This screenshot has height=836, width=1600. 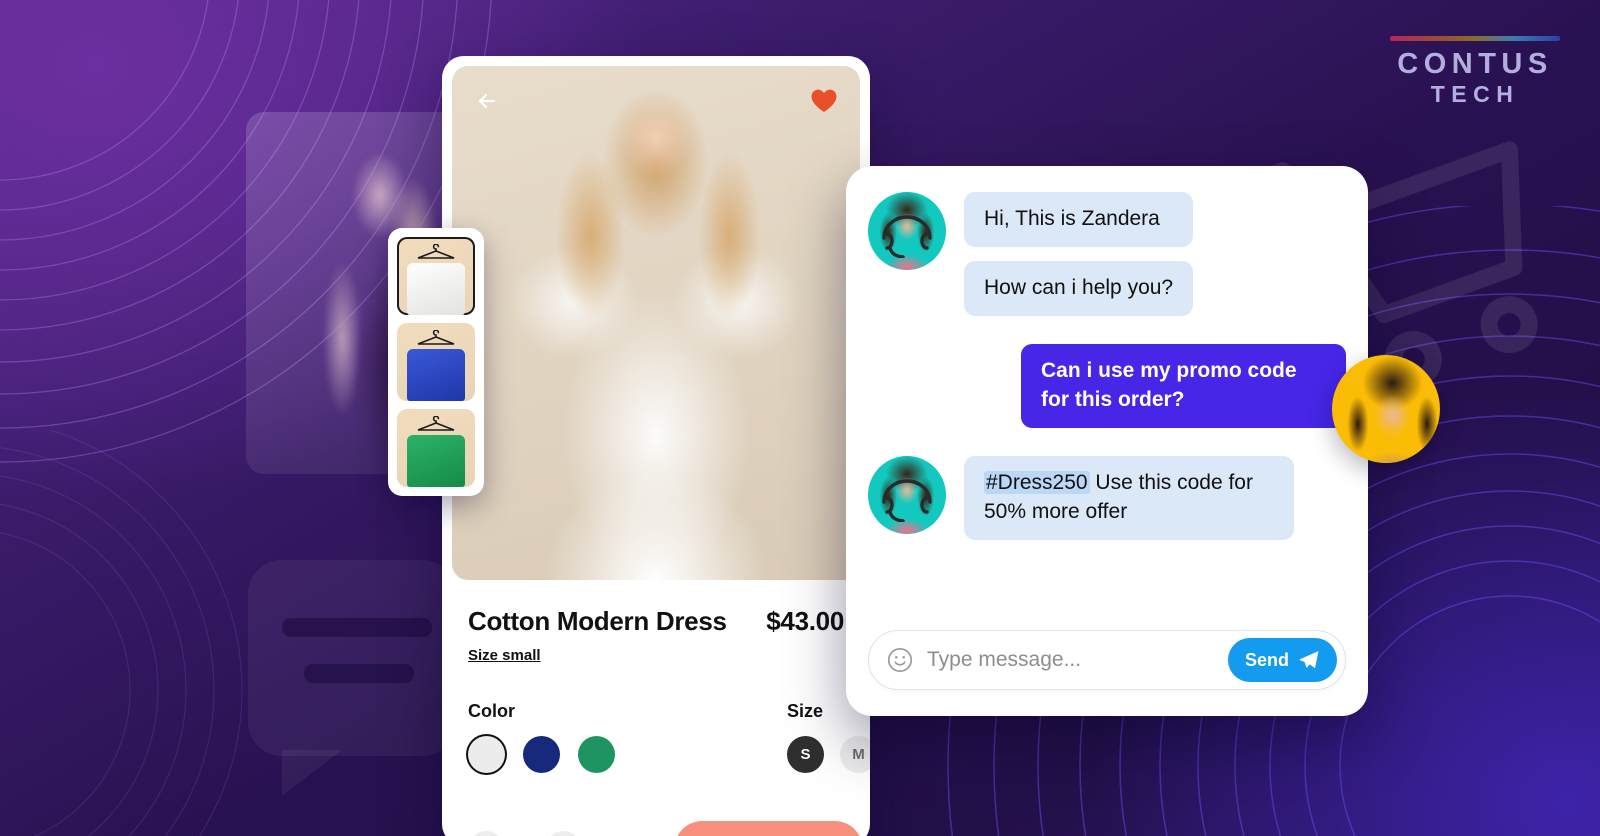 What do you see at coordinates (1183, 385) in the screenshot?
I see `chat-bubble-outgoing: Can i use my promo code for this order?` at bounding box center [1183, 385].